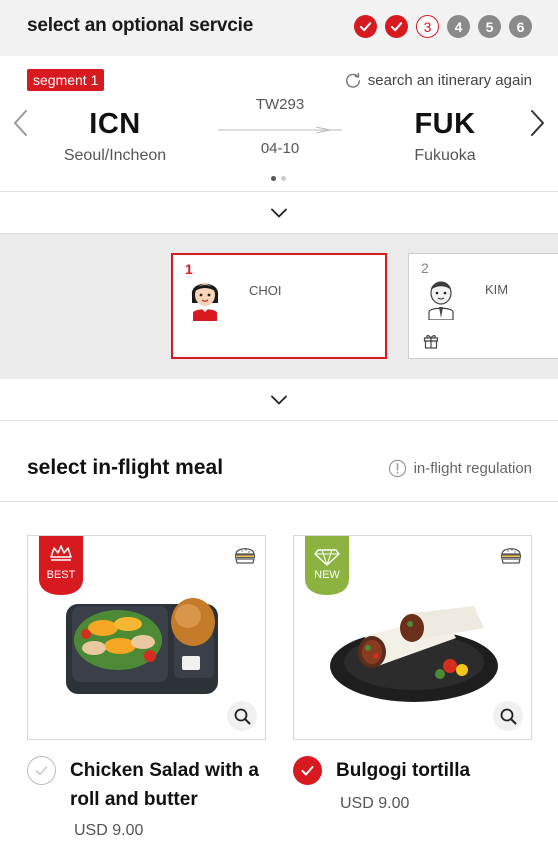 The width and height of the screenshot is (558, 860). What do you see at coordinates (445, 155) in the screenshot?
I see `destination-city: Fukuoka` at bounding box center [445, 155].